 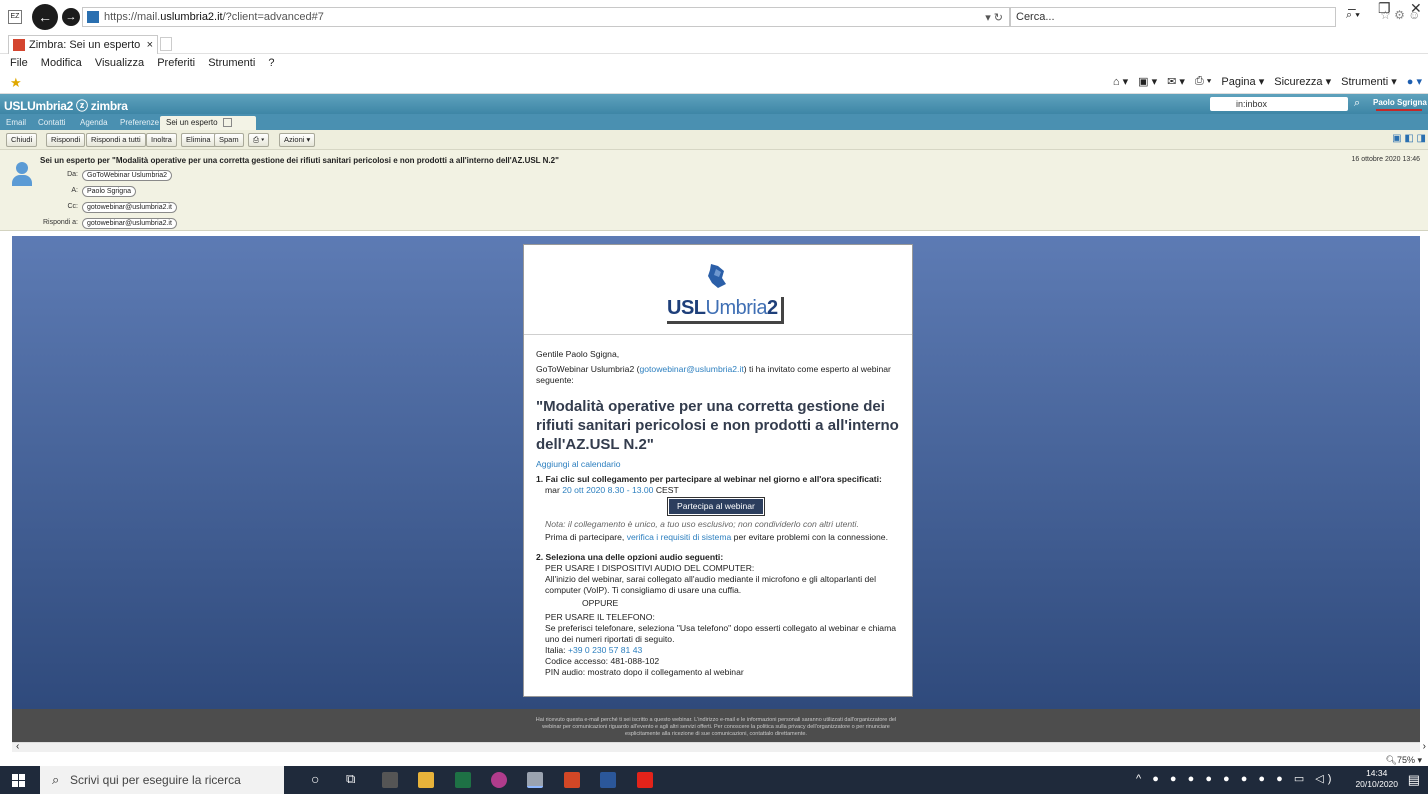 I want to click on acrobat-icon, so click(x=645, y=780).